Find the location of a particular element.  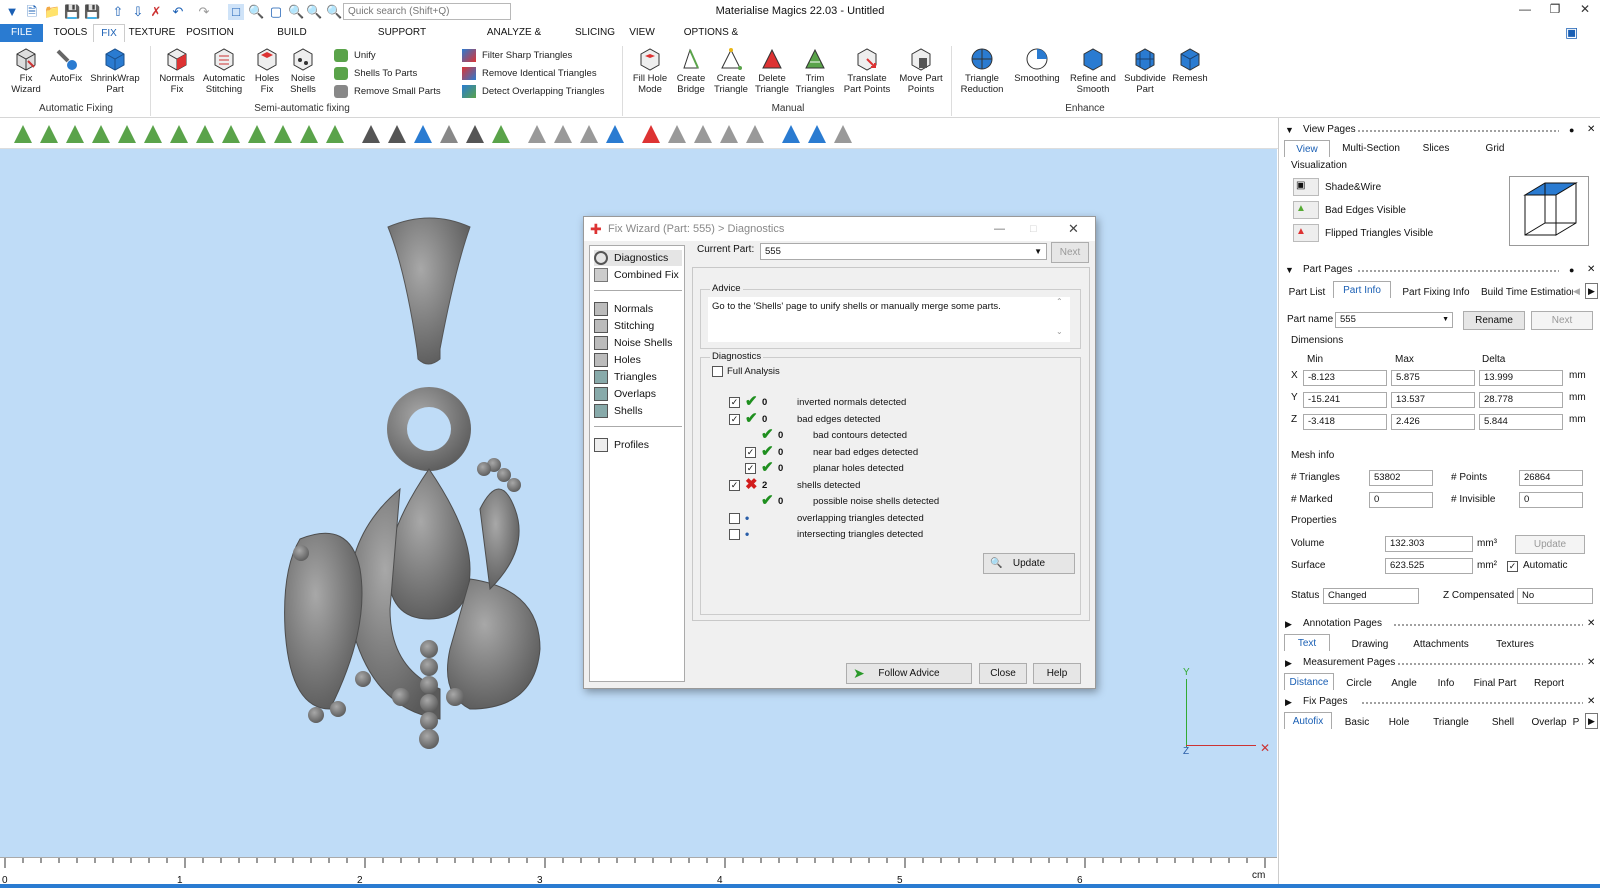

holes-fix-button: Holes Fix is located at coordinates (267, 70).